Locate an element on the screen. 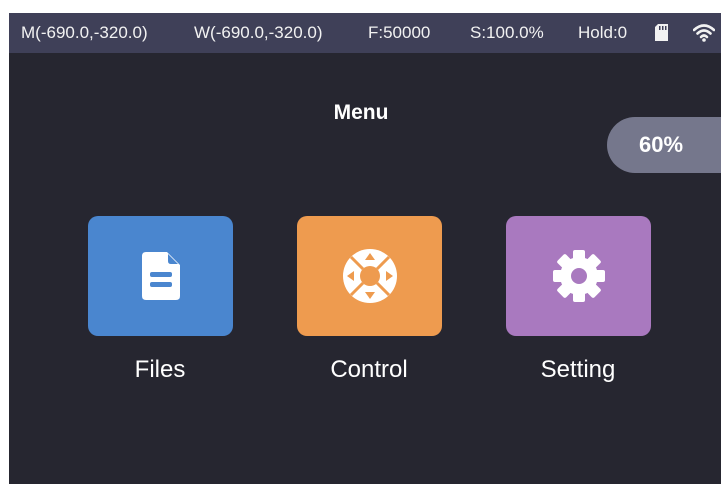 This screenshot has width=721, height=484. files-label: Files is located at coordinates (160, 369).